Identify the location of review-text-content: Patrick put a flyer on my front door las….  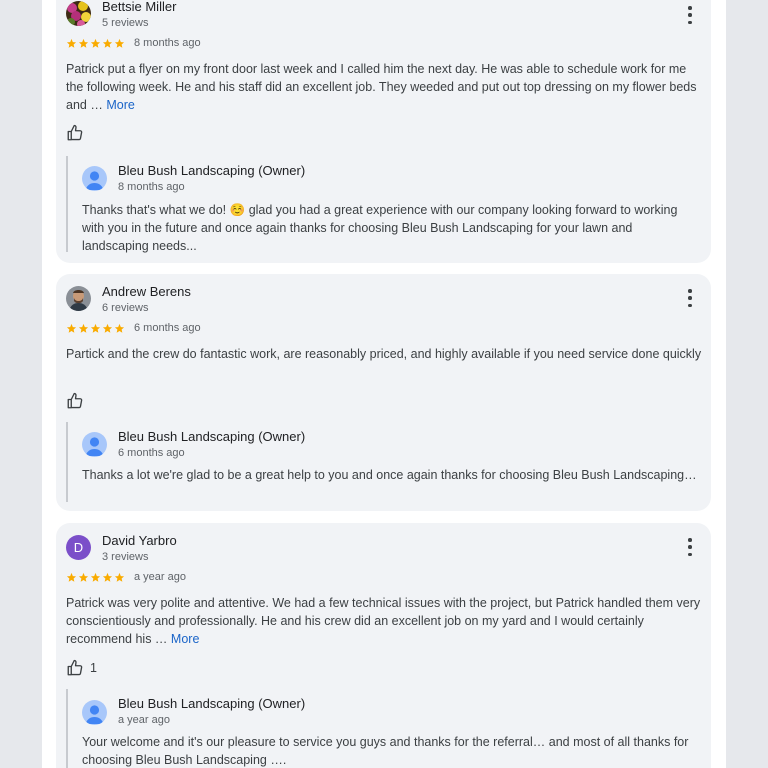
(381, 87).